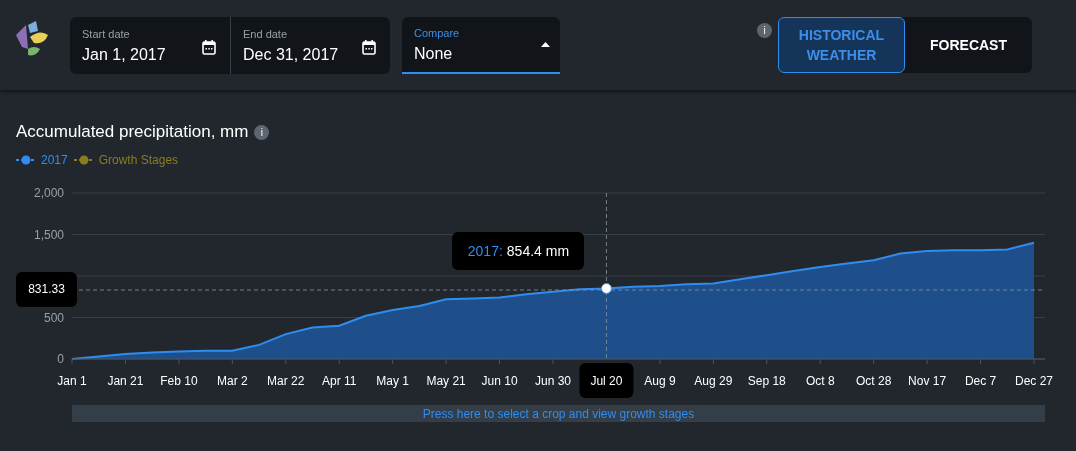 The image size is (1076, 451). Describe the element at coordinates (499, 381) in the screenshot. I see `x-tick-label: Jun 10` at that location.